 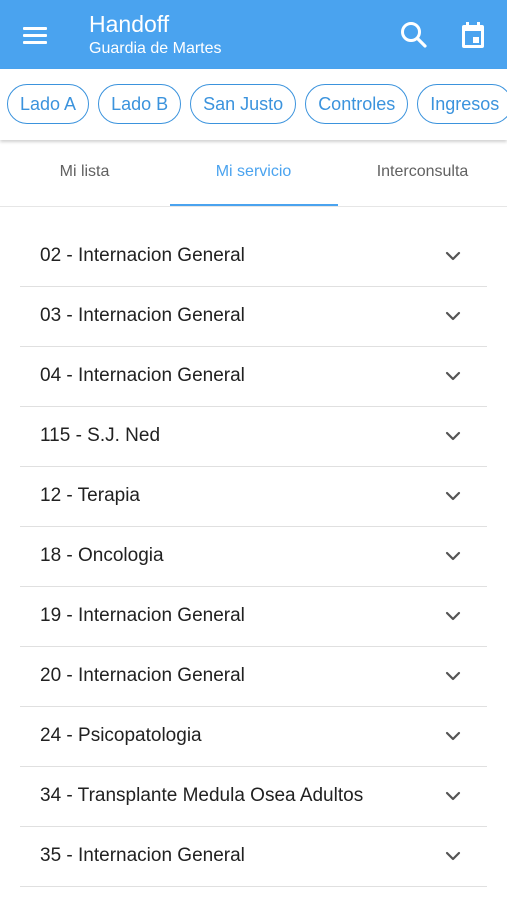 What do you see at coordinates (253, 257) in the screenshot?
I see `service-row: 02 - Internacion General` at bounding box center [253, 257].